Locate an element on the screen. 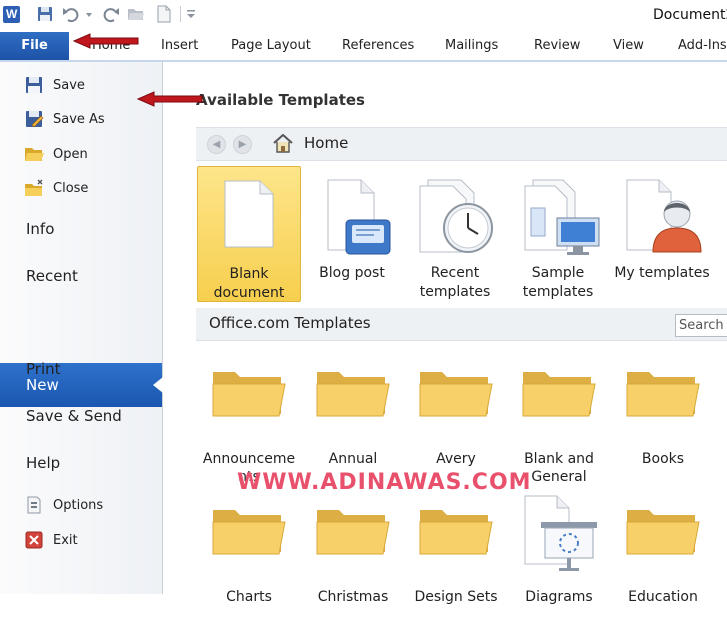 This screenshot has width=727, height=636. template-caption: Sample templates is located at coordinates (558, 282).